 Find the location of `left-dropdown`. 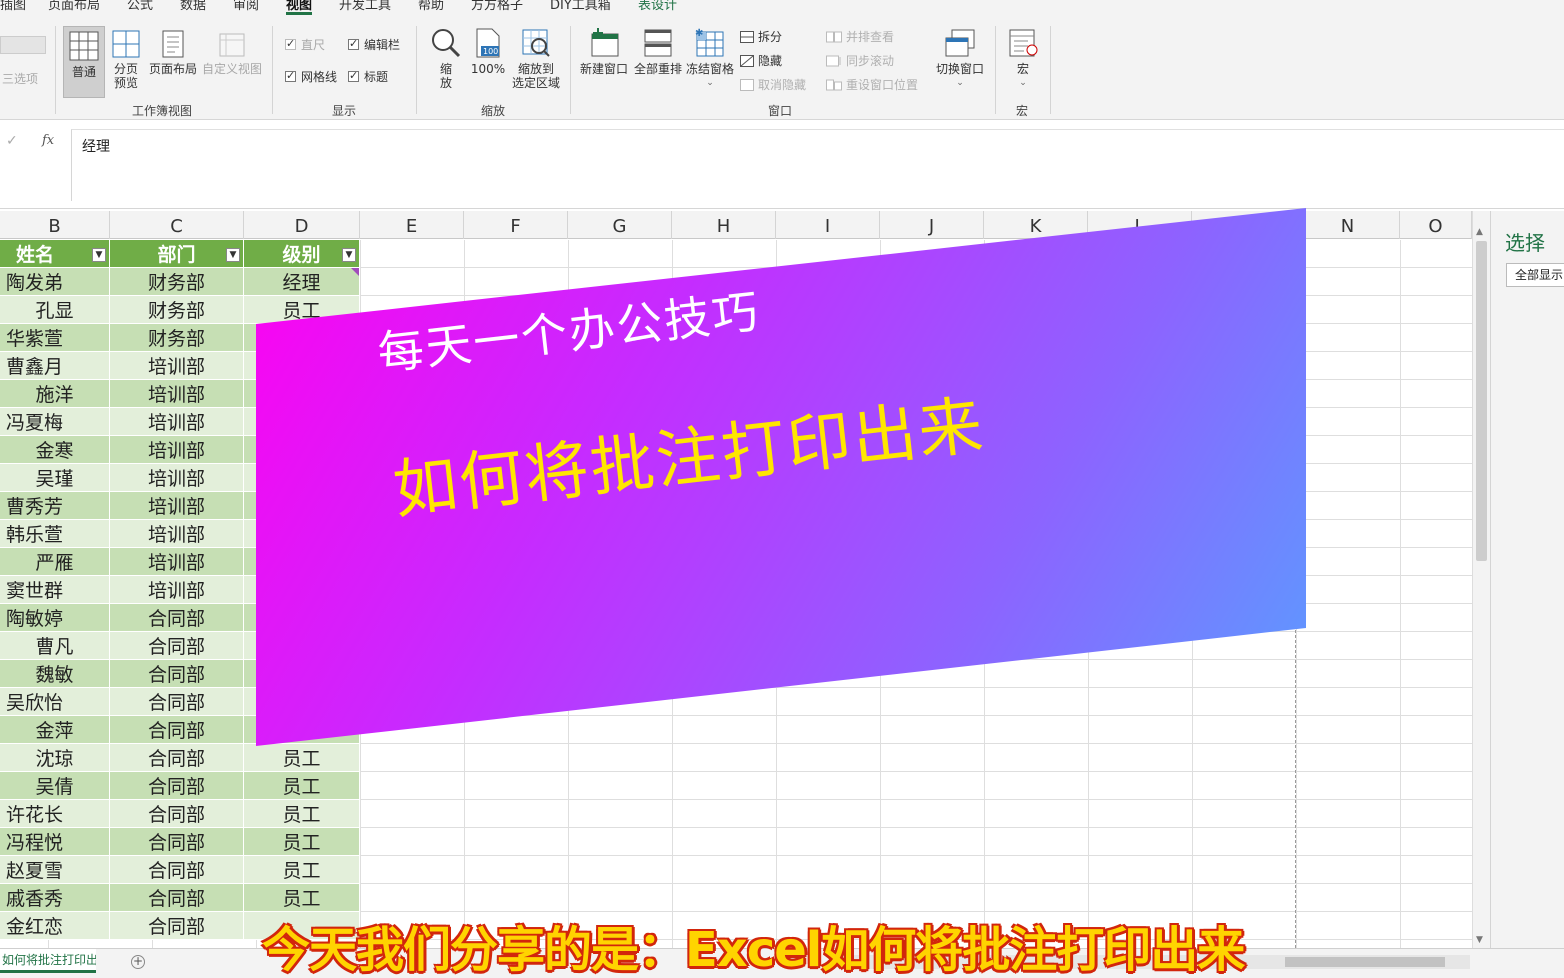

left-dropdown is located at coordinates (23, 45).